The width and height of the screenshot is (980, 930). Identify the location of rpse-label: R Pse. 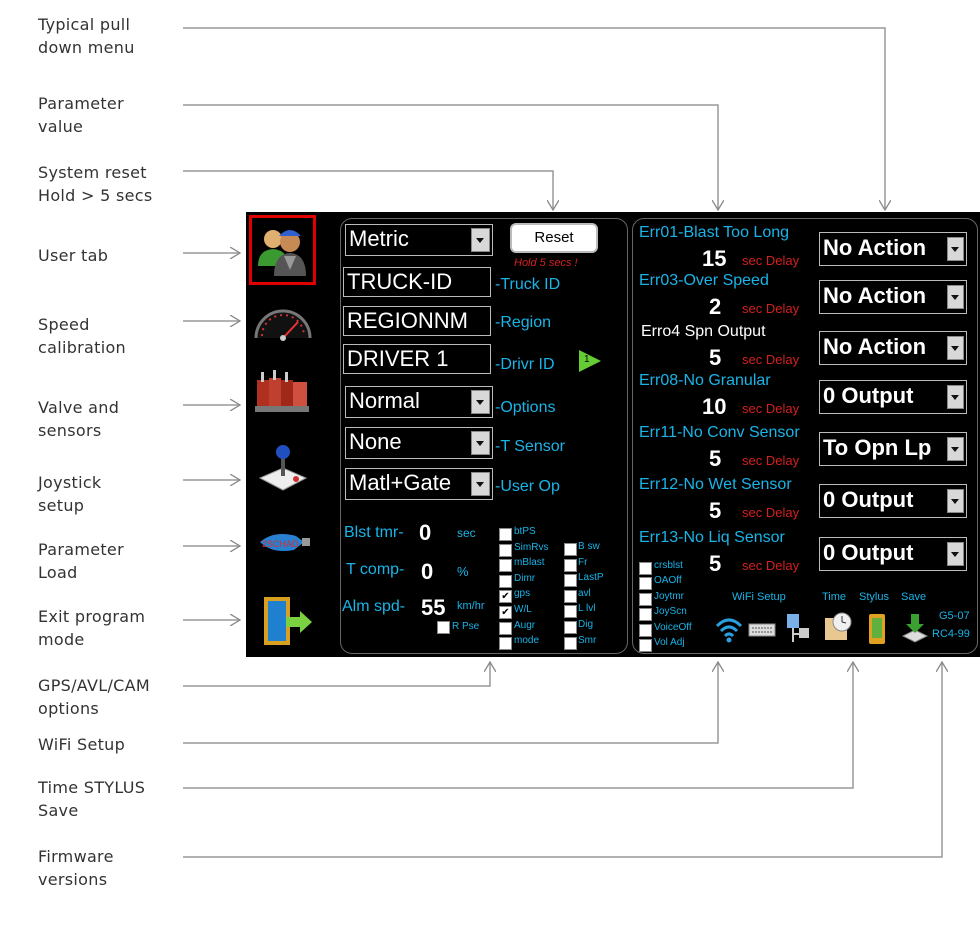
(466, 626).